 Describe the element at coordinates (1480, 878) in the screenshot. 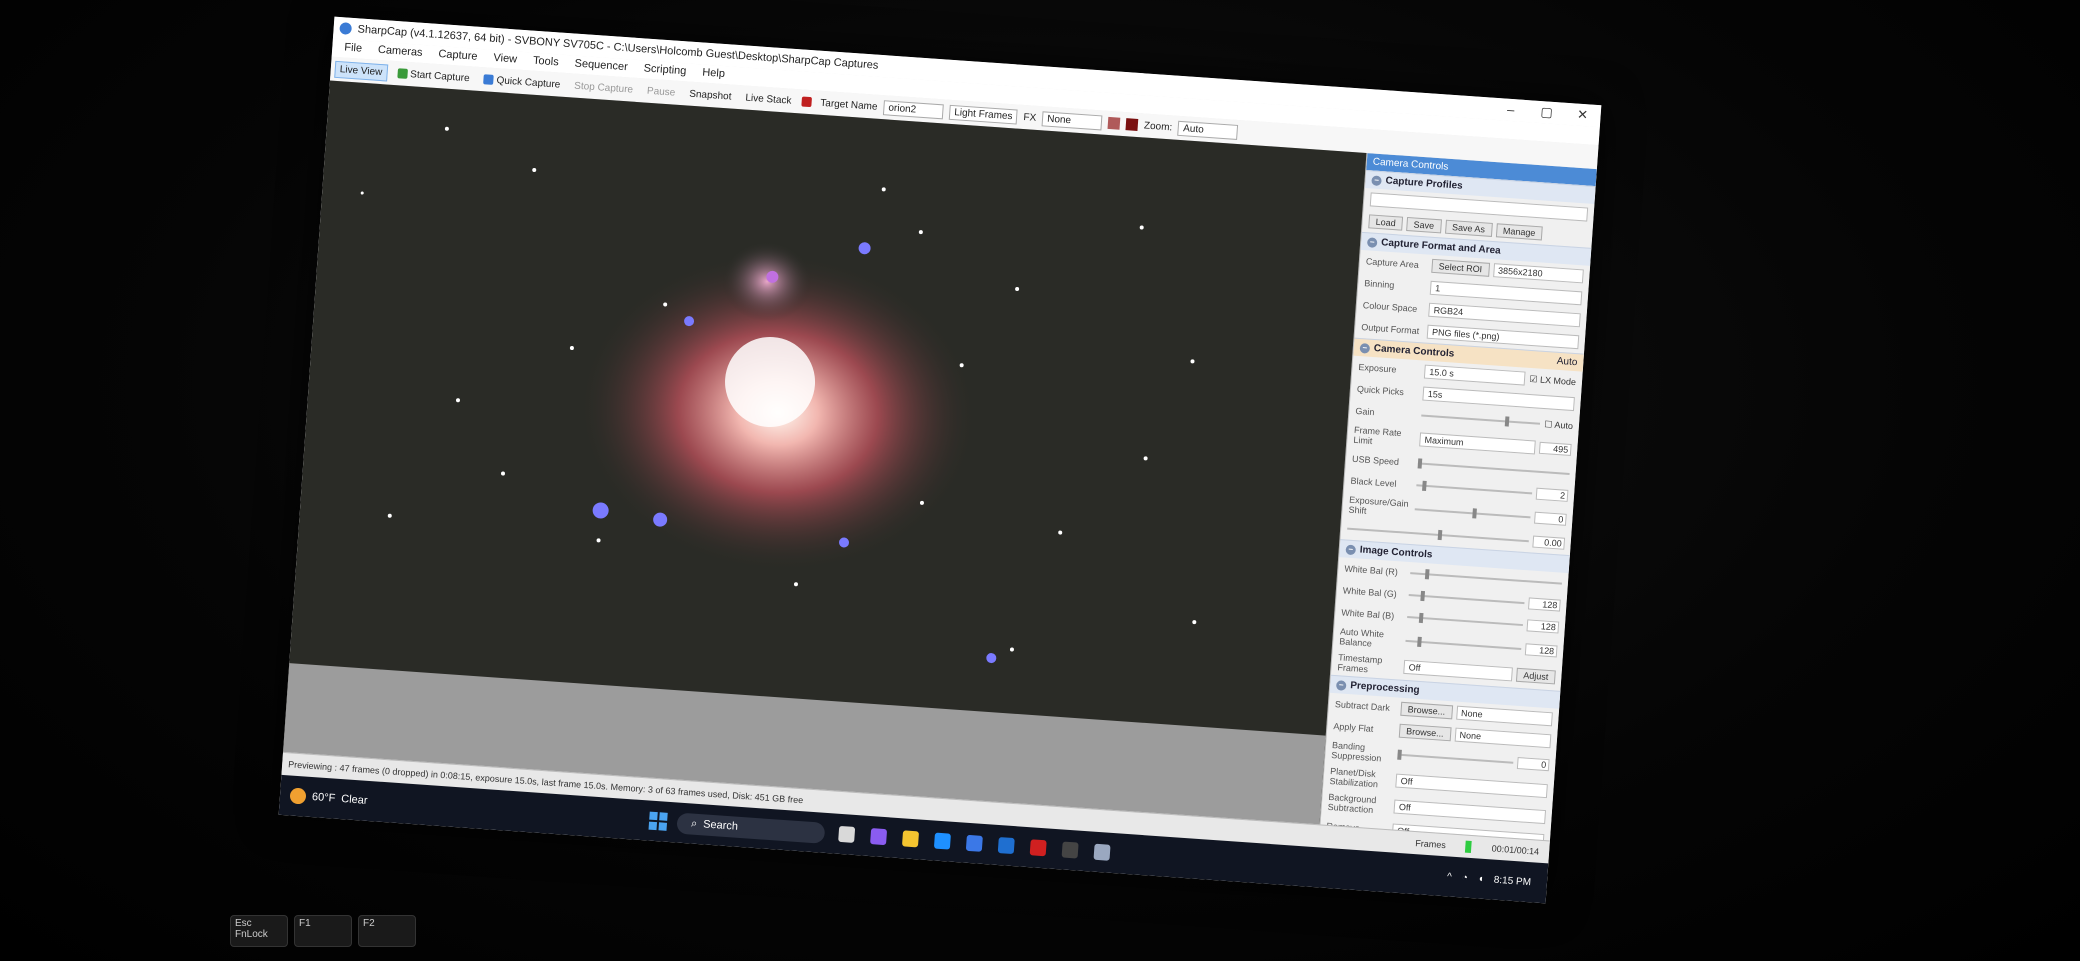

I see `volume-icon: ◖` at that location.